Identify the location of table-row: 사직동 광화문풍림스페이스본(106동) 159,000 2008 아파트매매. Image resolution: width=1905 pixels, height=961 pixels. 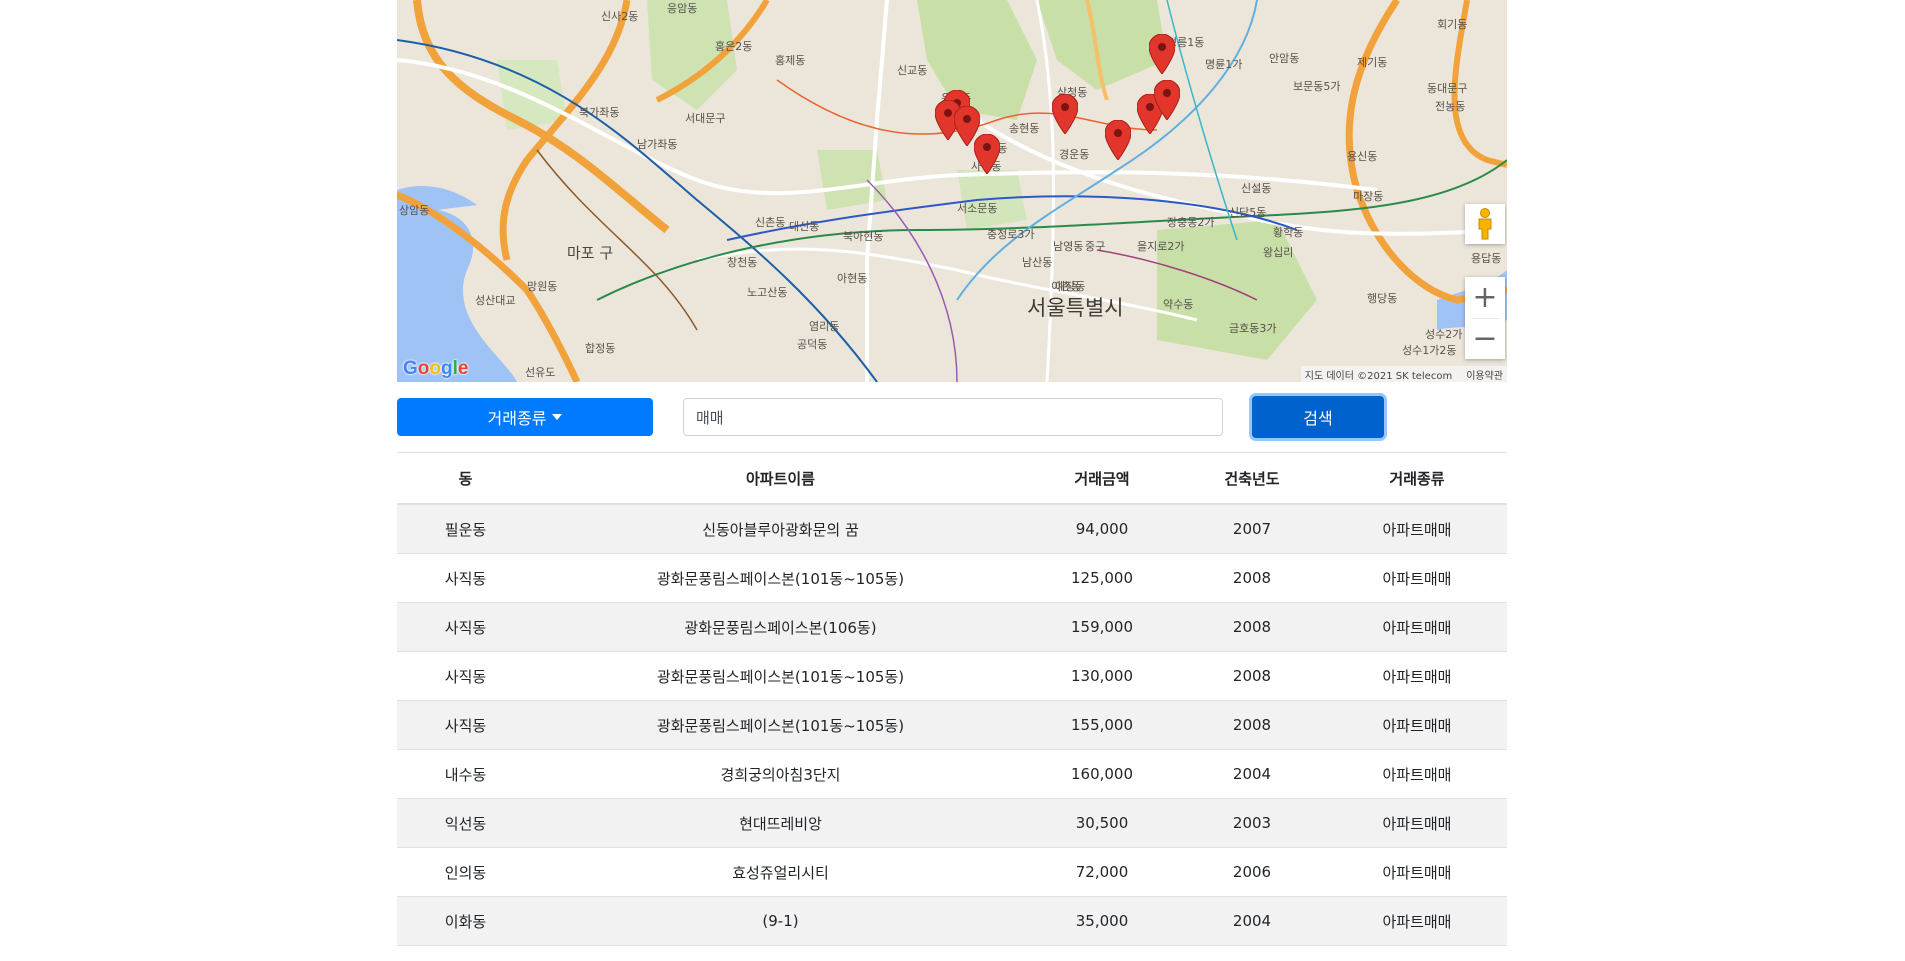
(952, 627).